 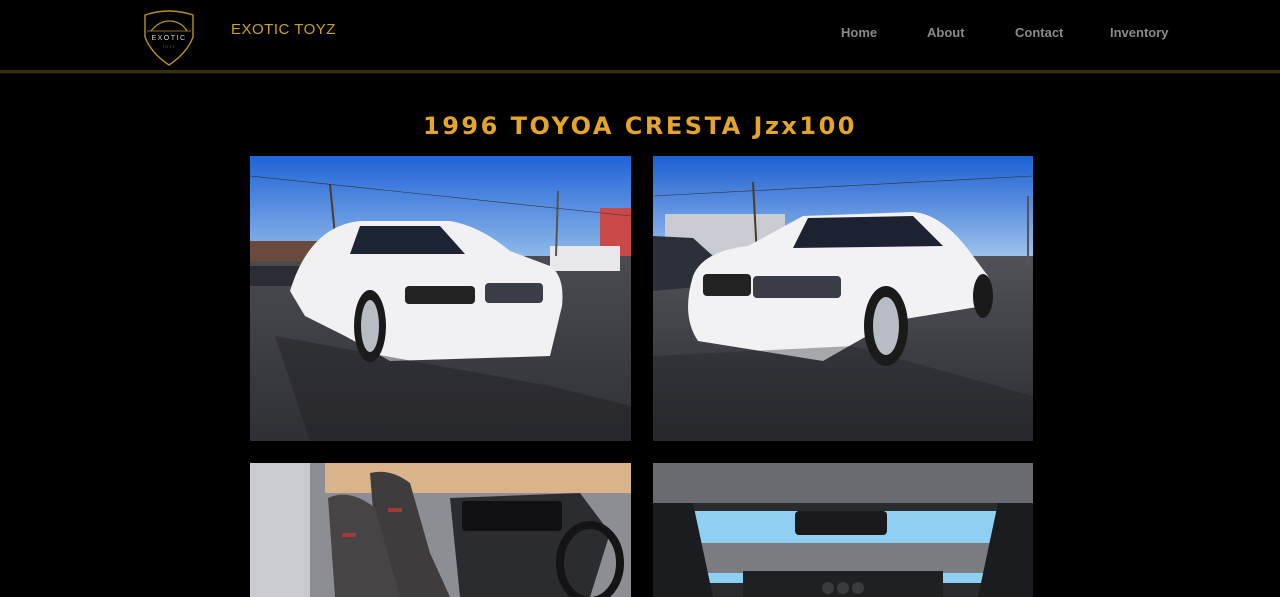 I want to click on car-interior-seats-photo, so click(x=440, y=530).